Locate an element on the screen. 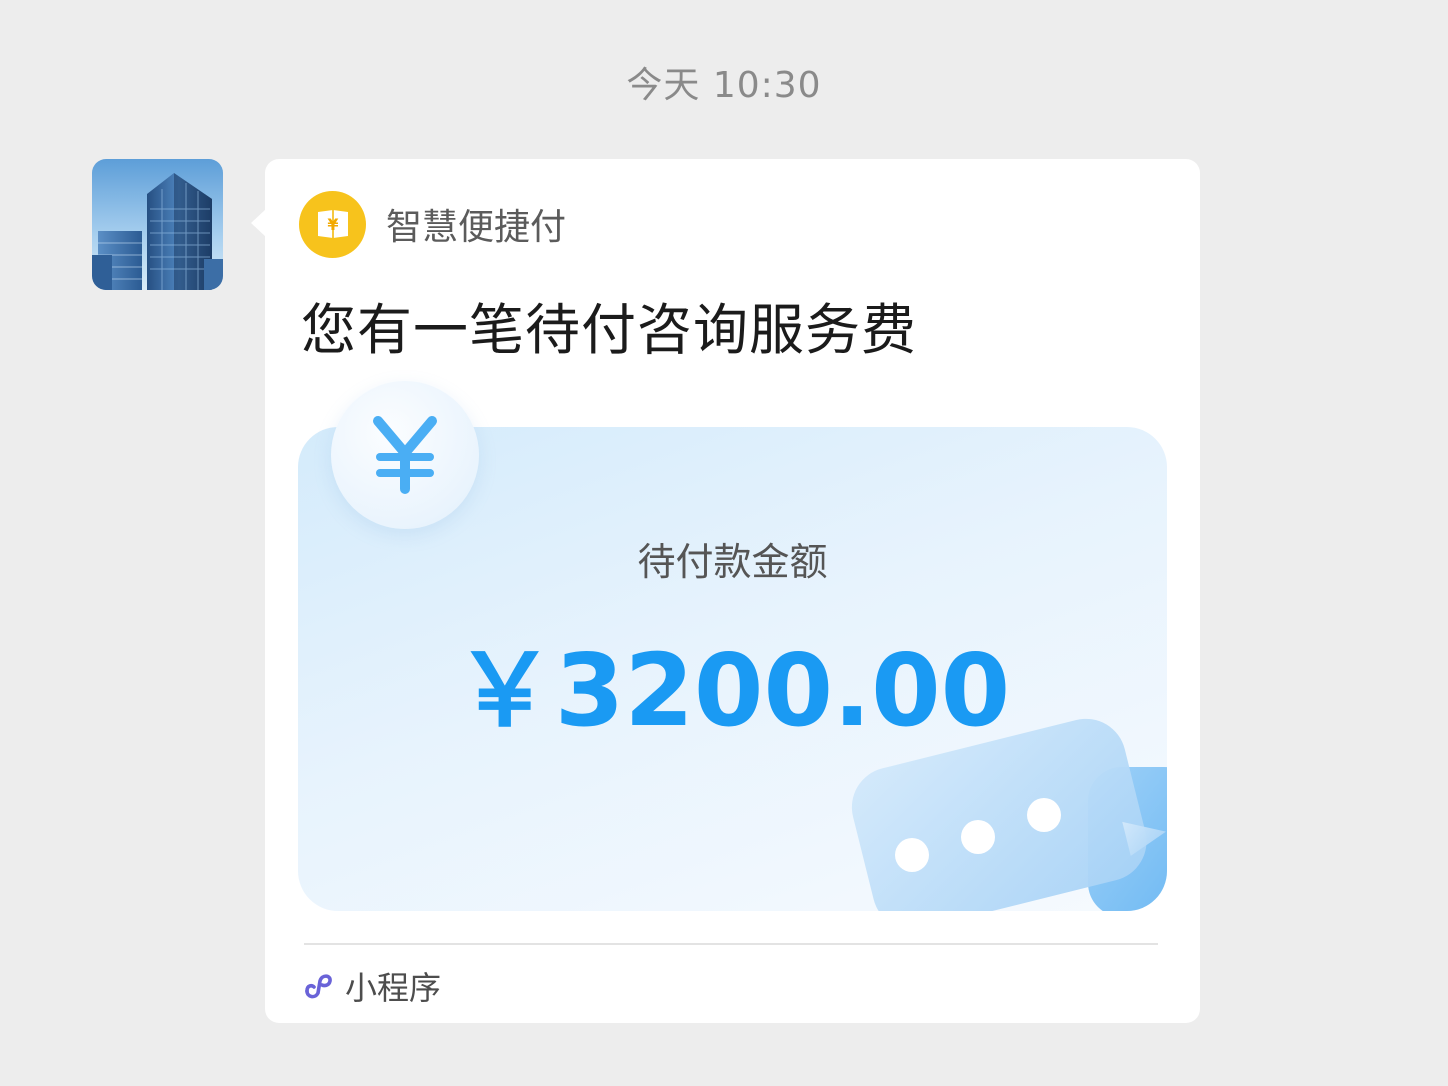  yen-badge is located at coordinates (405, 455).